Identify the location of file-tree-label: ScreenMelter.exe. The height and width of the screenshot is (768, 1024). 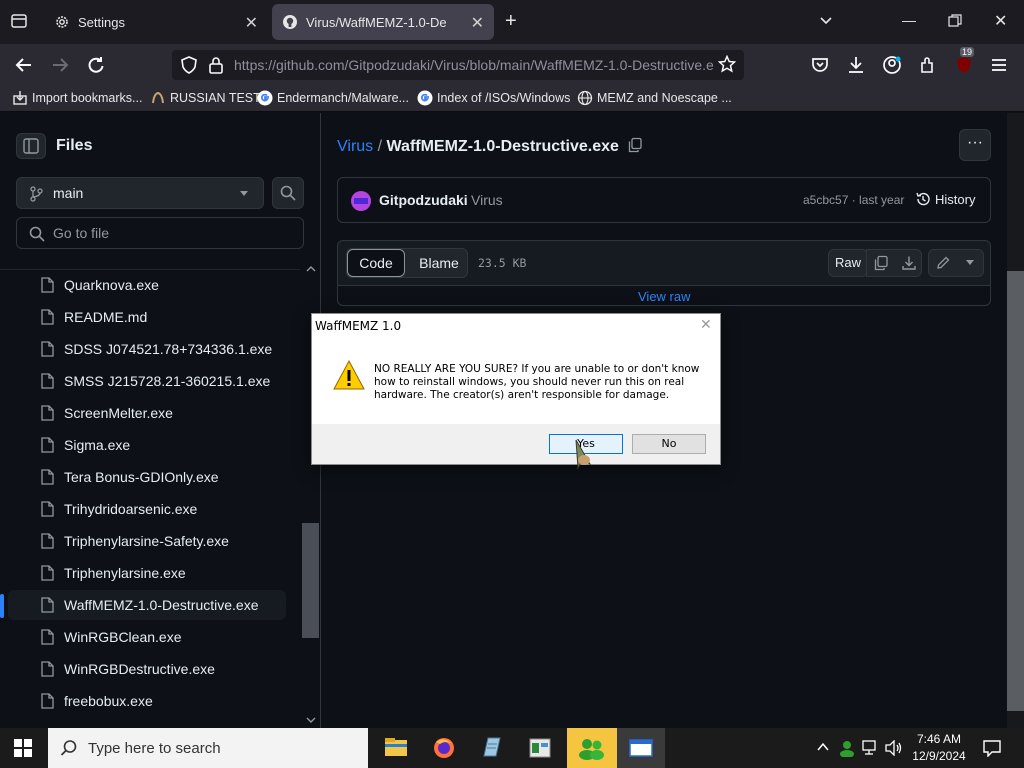
(118, 413).